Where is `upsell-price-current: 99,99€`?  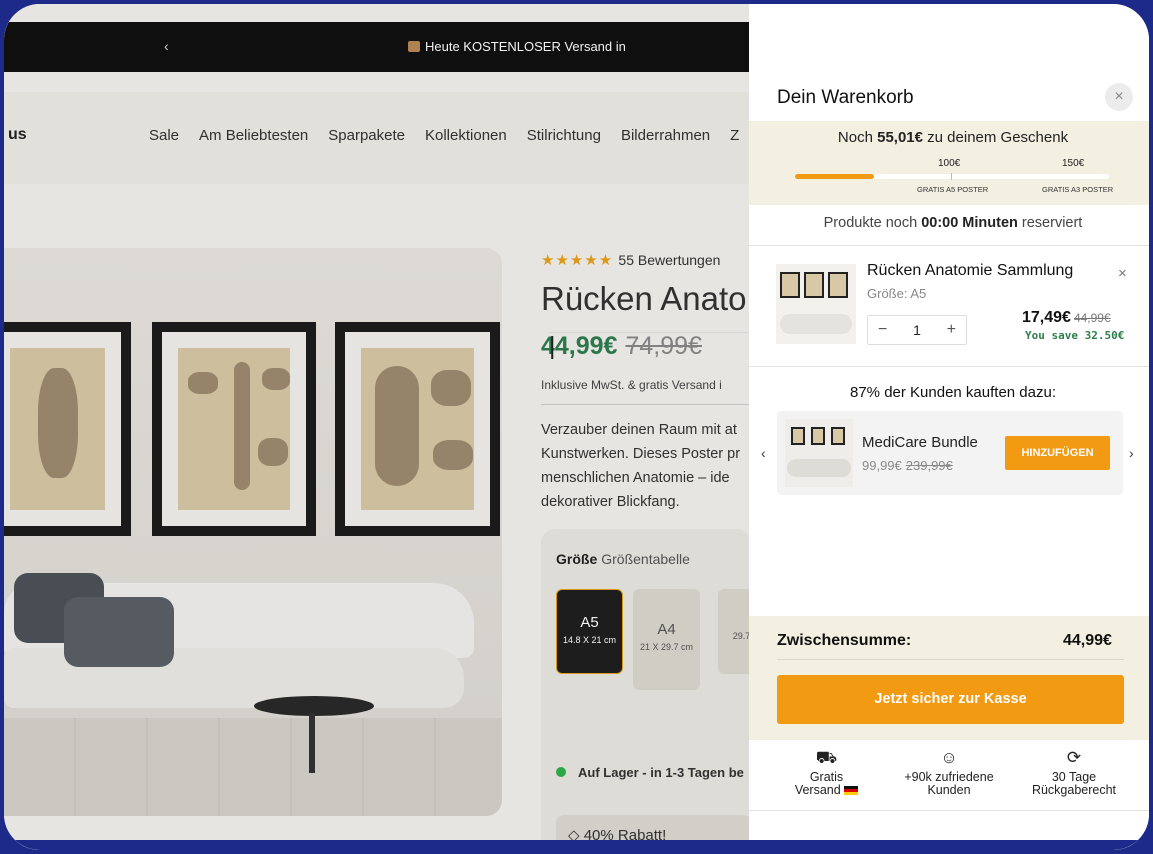
upsell-price-current: 99,99€ is located at coordinates (882, 465).